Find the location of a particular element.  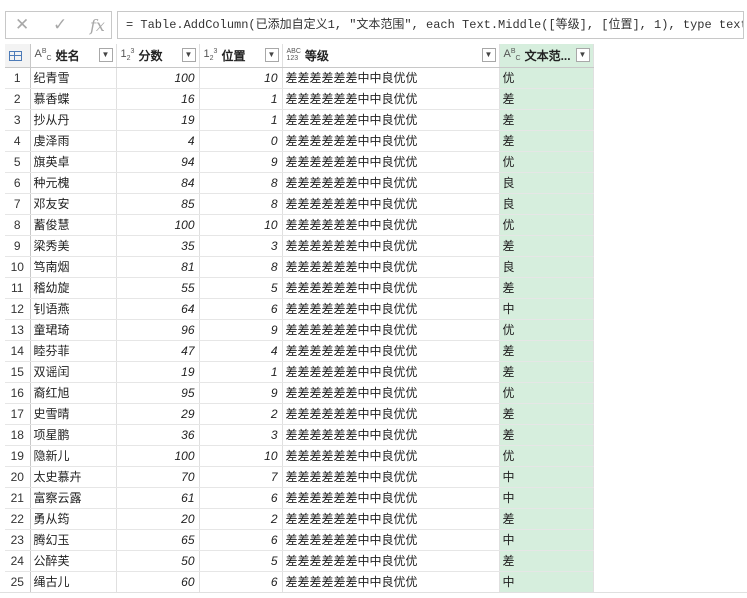

row-number: 12 is located at coordinates (18, 309).